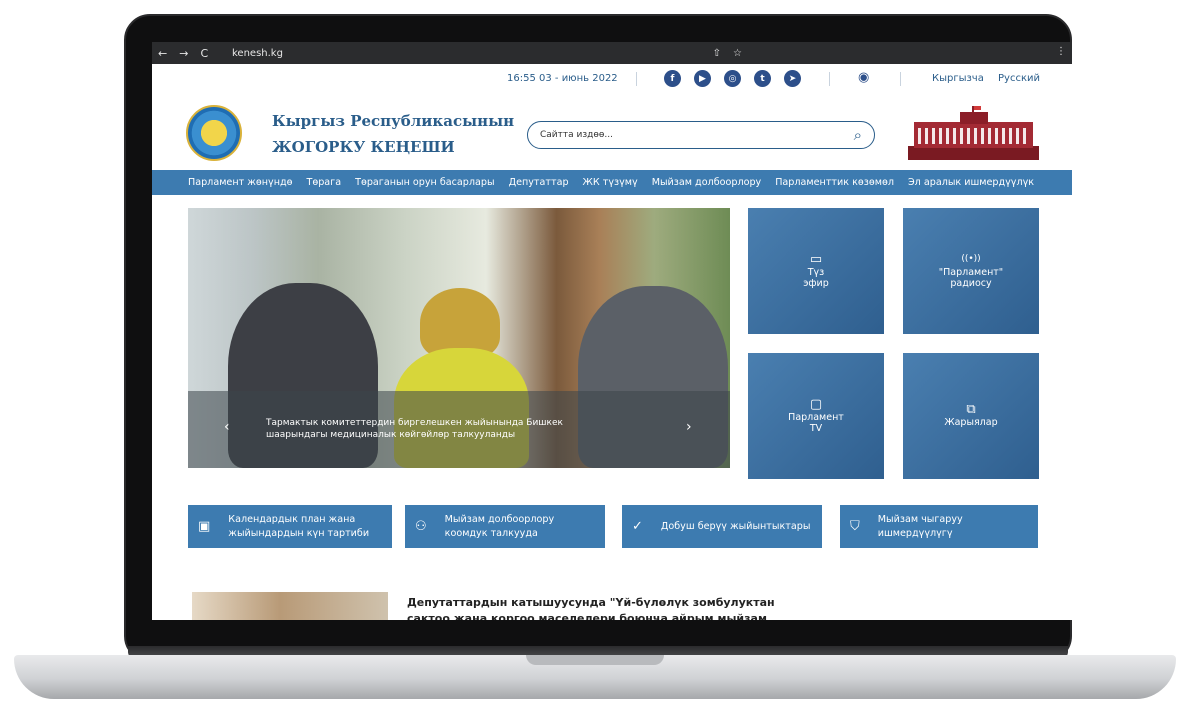 Image resolution: width=1190 pixels, height=717 pixels. What do you see at coordinates (792, 78) in the screenshot?
I see `telegram-icon: ➤` at bounding box center [792, 78].